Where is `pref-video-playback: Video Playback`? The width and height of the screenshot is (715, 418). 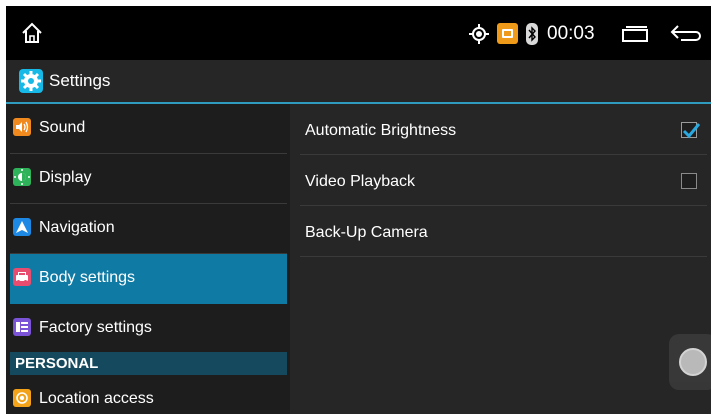 pref-video-playback: Video Playback is located at coordinates (503, 180).